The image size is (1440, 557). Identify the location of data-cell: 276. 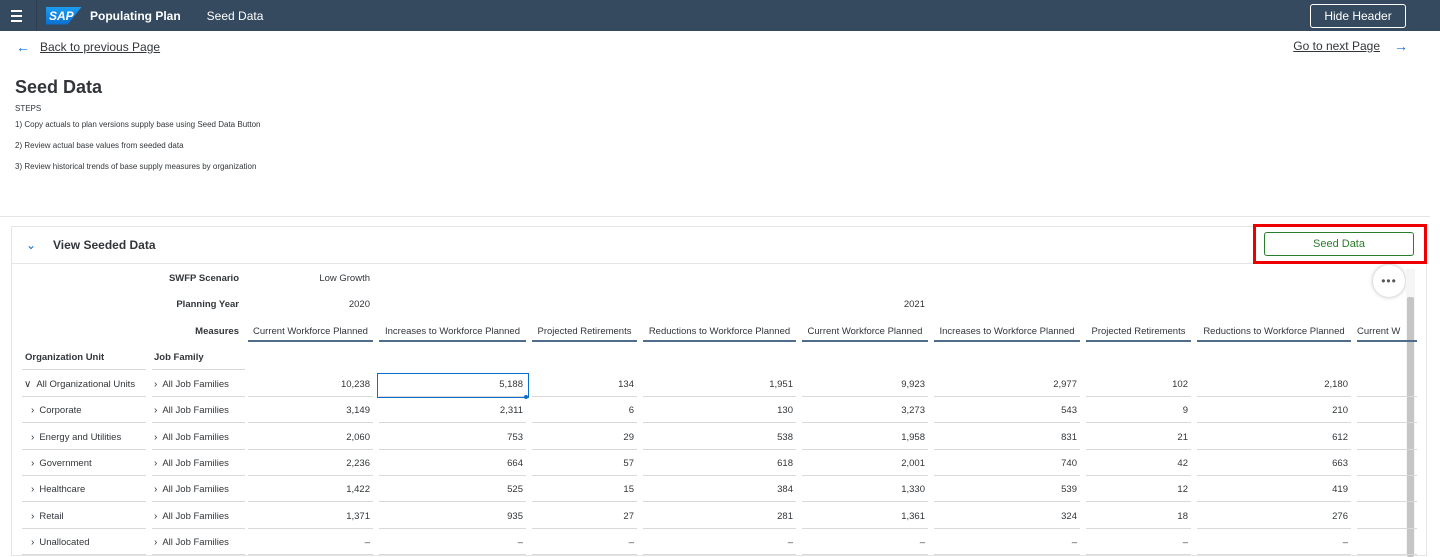
(1272, 516).